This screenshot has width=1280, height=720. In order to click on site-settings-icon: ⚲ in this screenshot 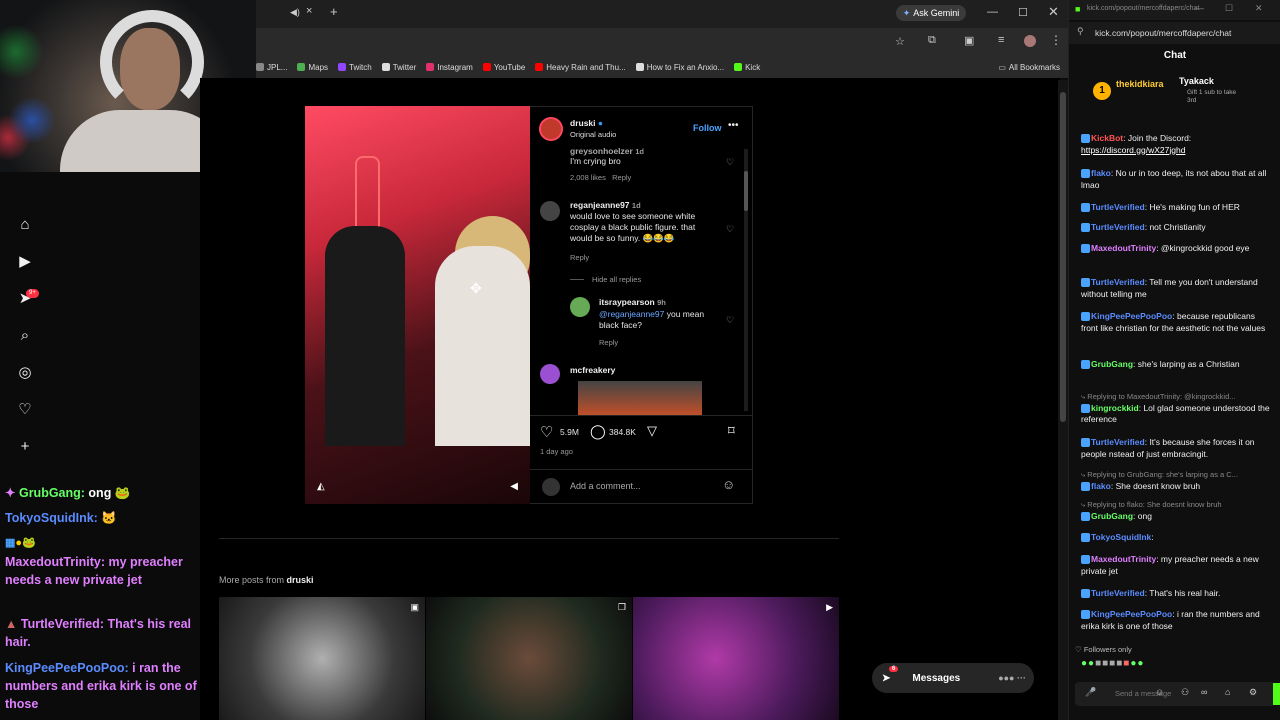, I will do `click(1080, 31)`.